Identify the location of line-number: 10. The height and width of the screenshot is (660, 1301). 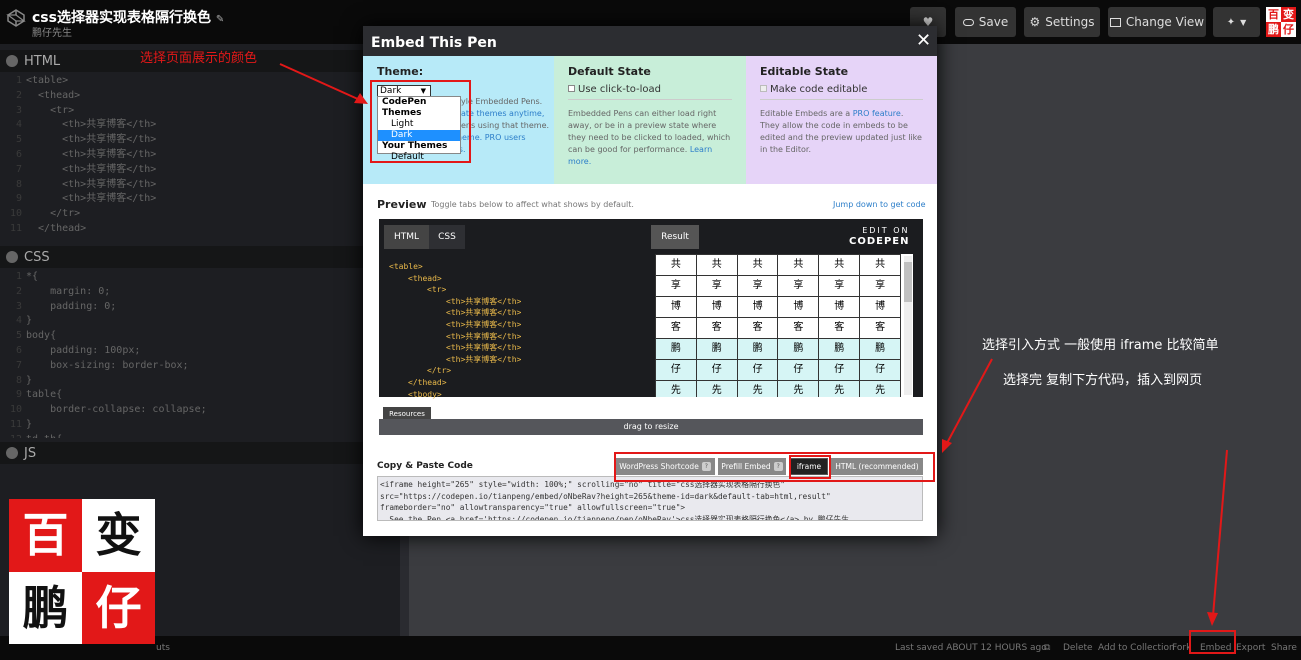
(15, 214).